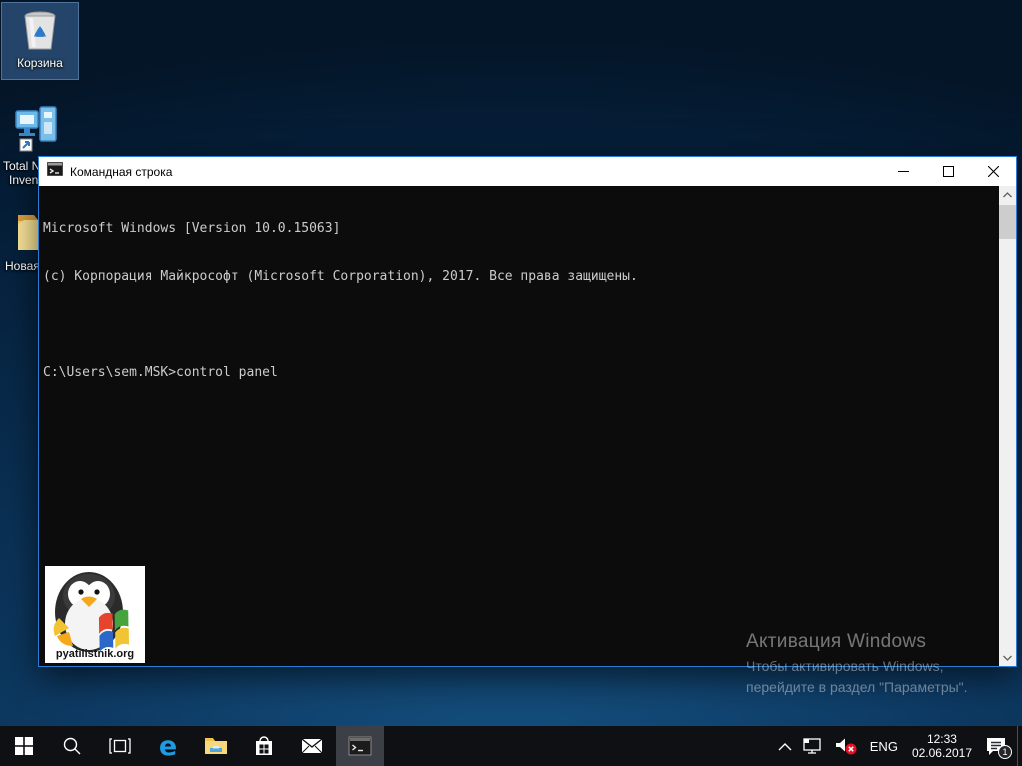  Describe the element at coordinates (121, 171) in the screenshot. I see `window-title: Командная строка` at that location.